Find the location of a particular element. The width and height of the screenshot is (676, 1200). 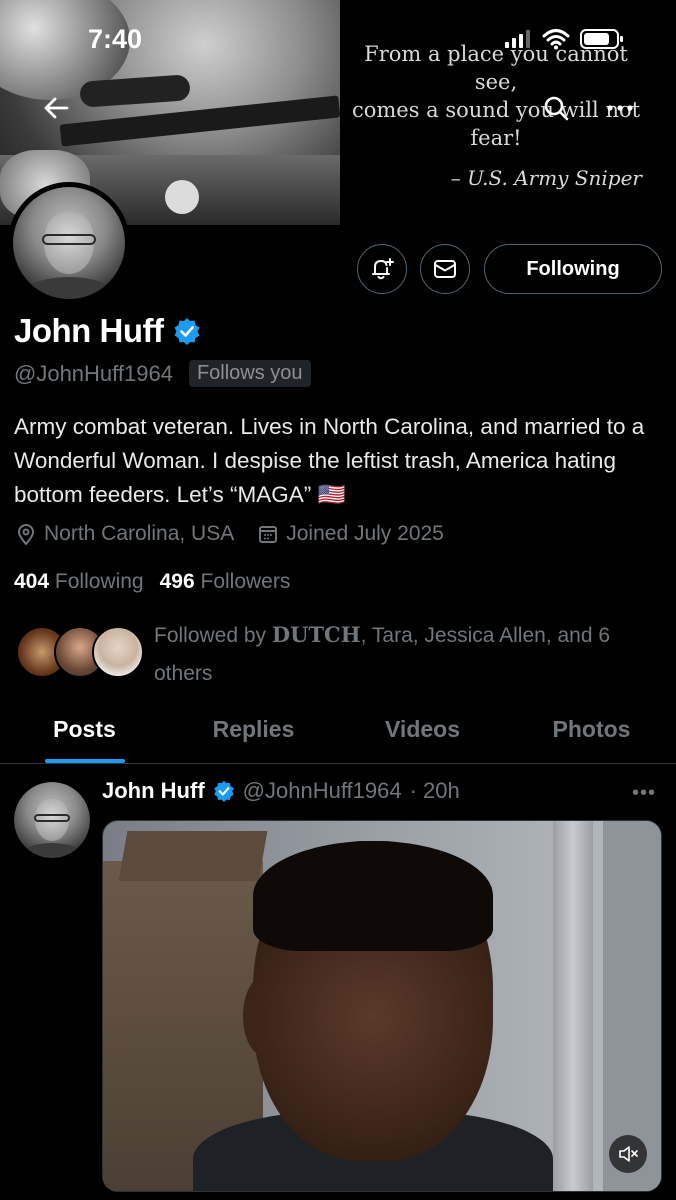

post-more-button: ••• is located at coordinates (644, 793).